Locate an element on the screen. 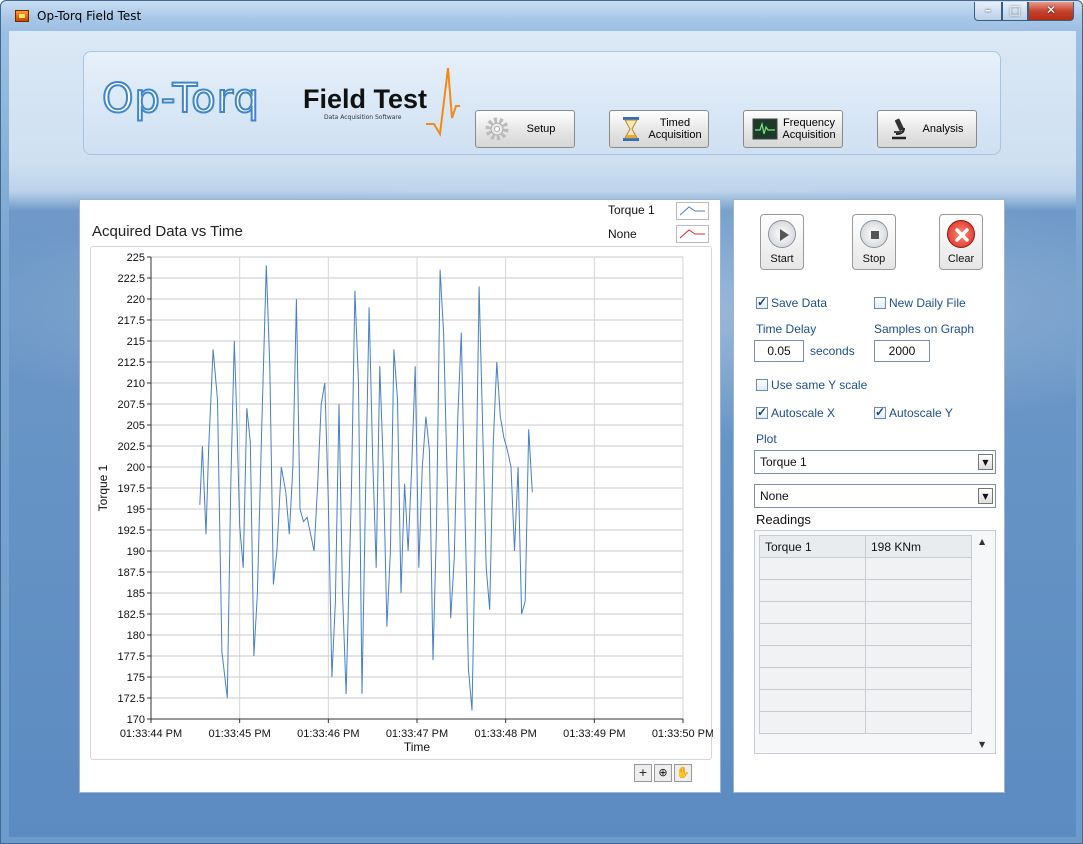  autoscale-y-checkbox: Autoscale Y is located at coordinates (913, 412).